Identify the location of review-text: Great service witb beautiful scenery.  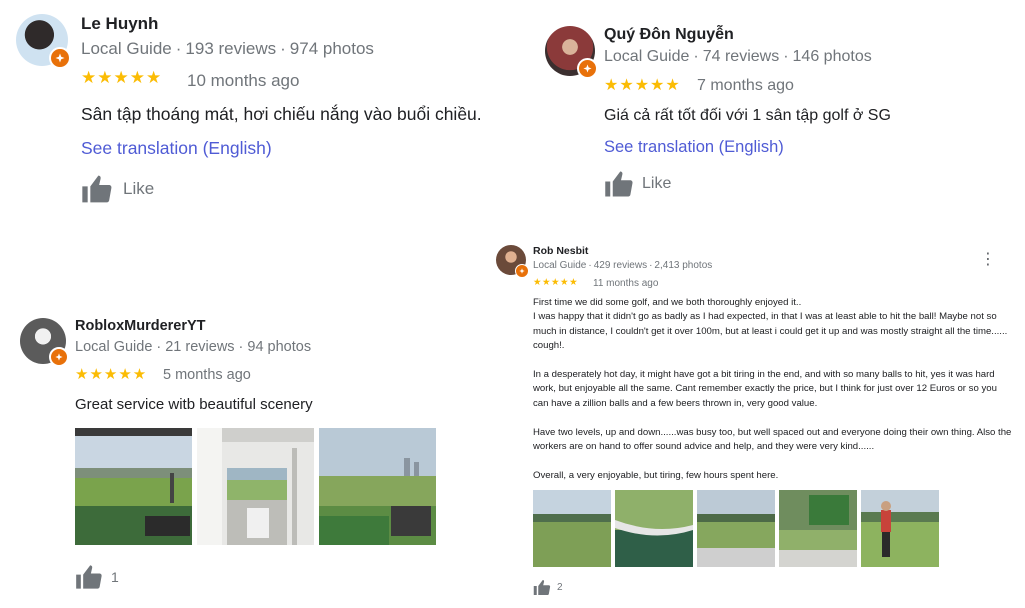
(194, 404).